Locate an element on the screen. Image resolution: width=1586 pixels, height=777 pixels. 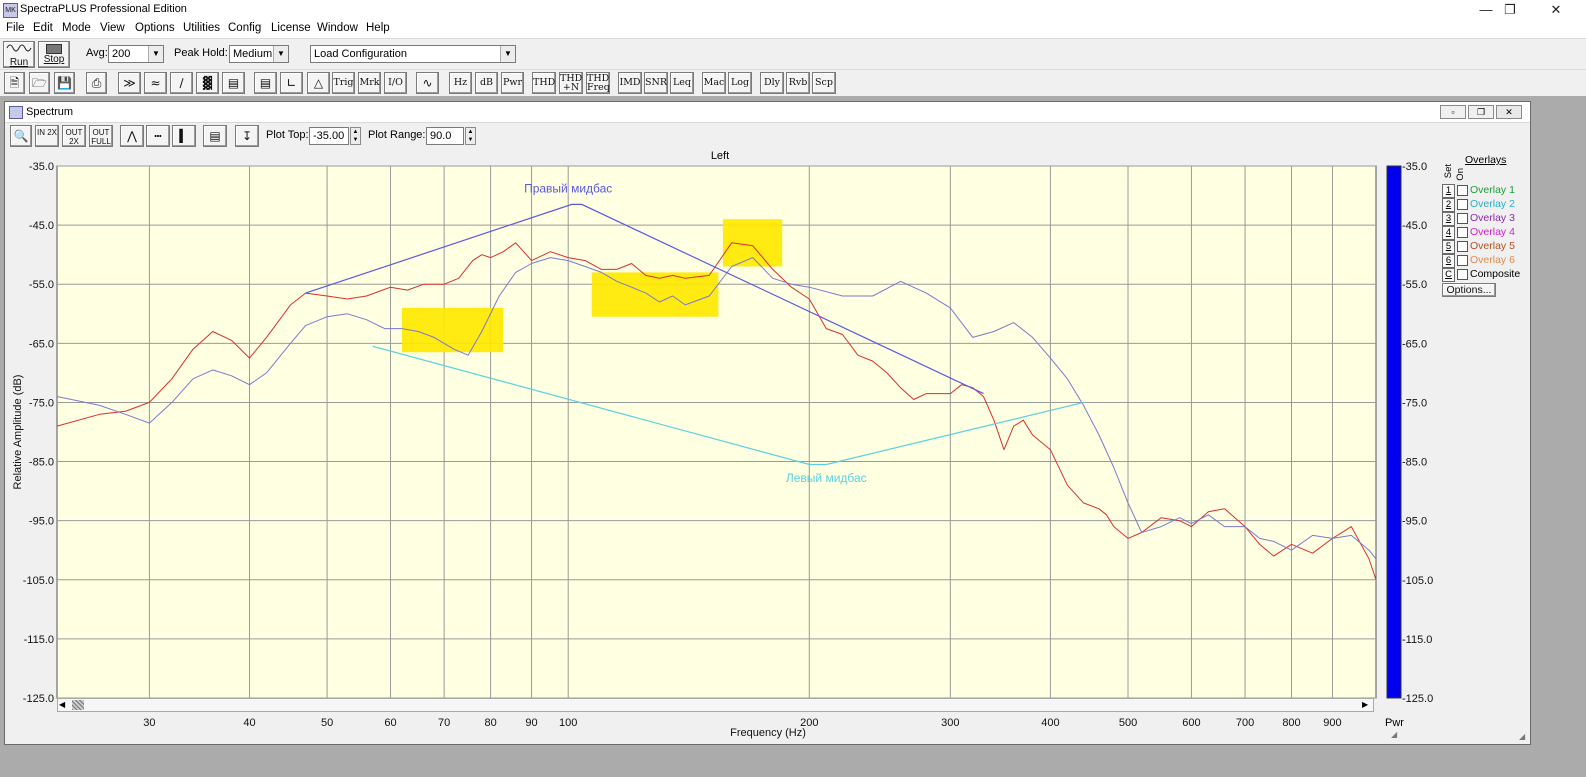
x-tick-label: 600 is located at coordinates (1191, 723).